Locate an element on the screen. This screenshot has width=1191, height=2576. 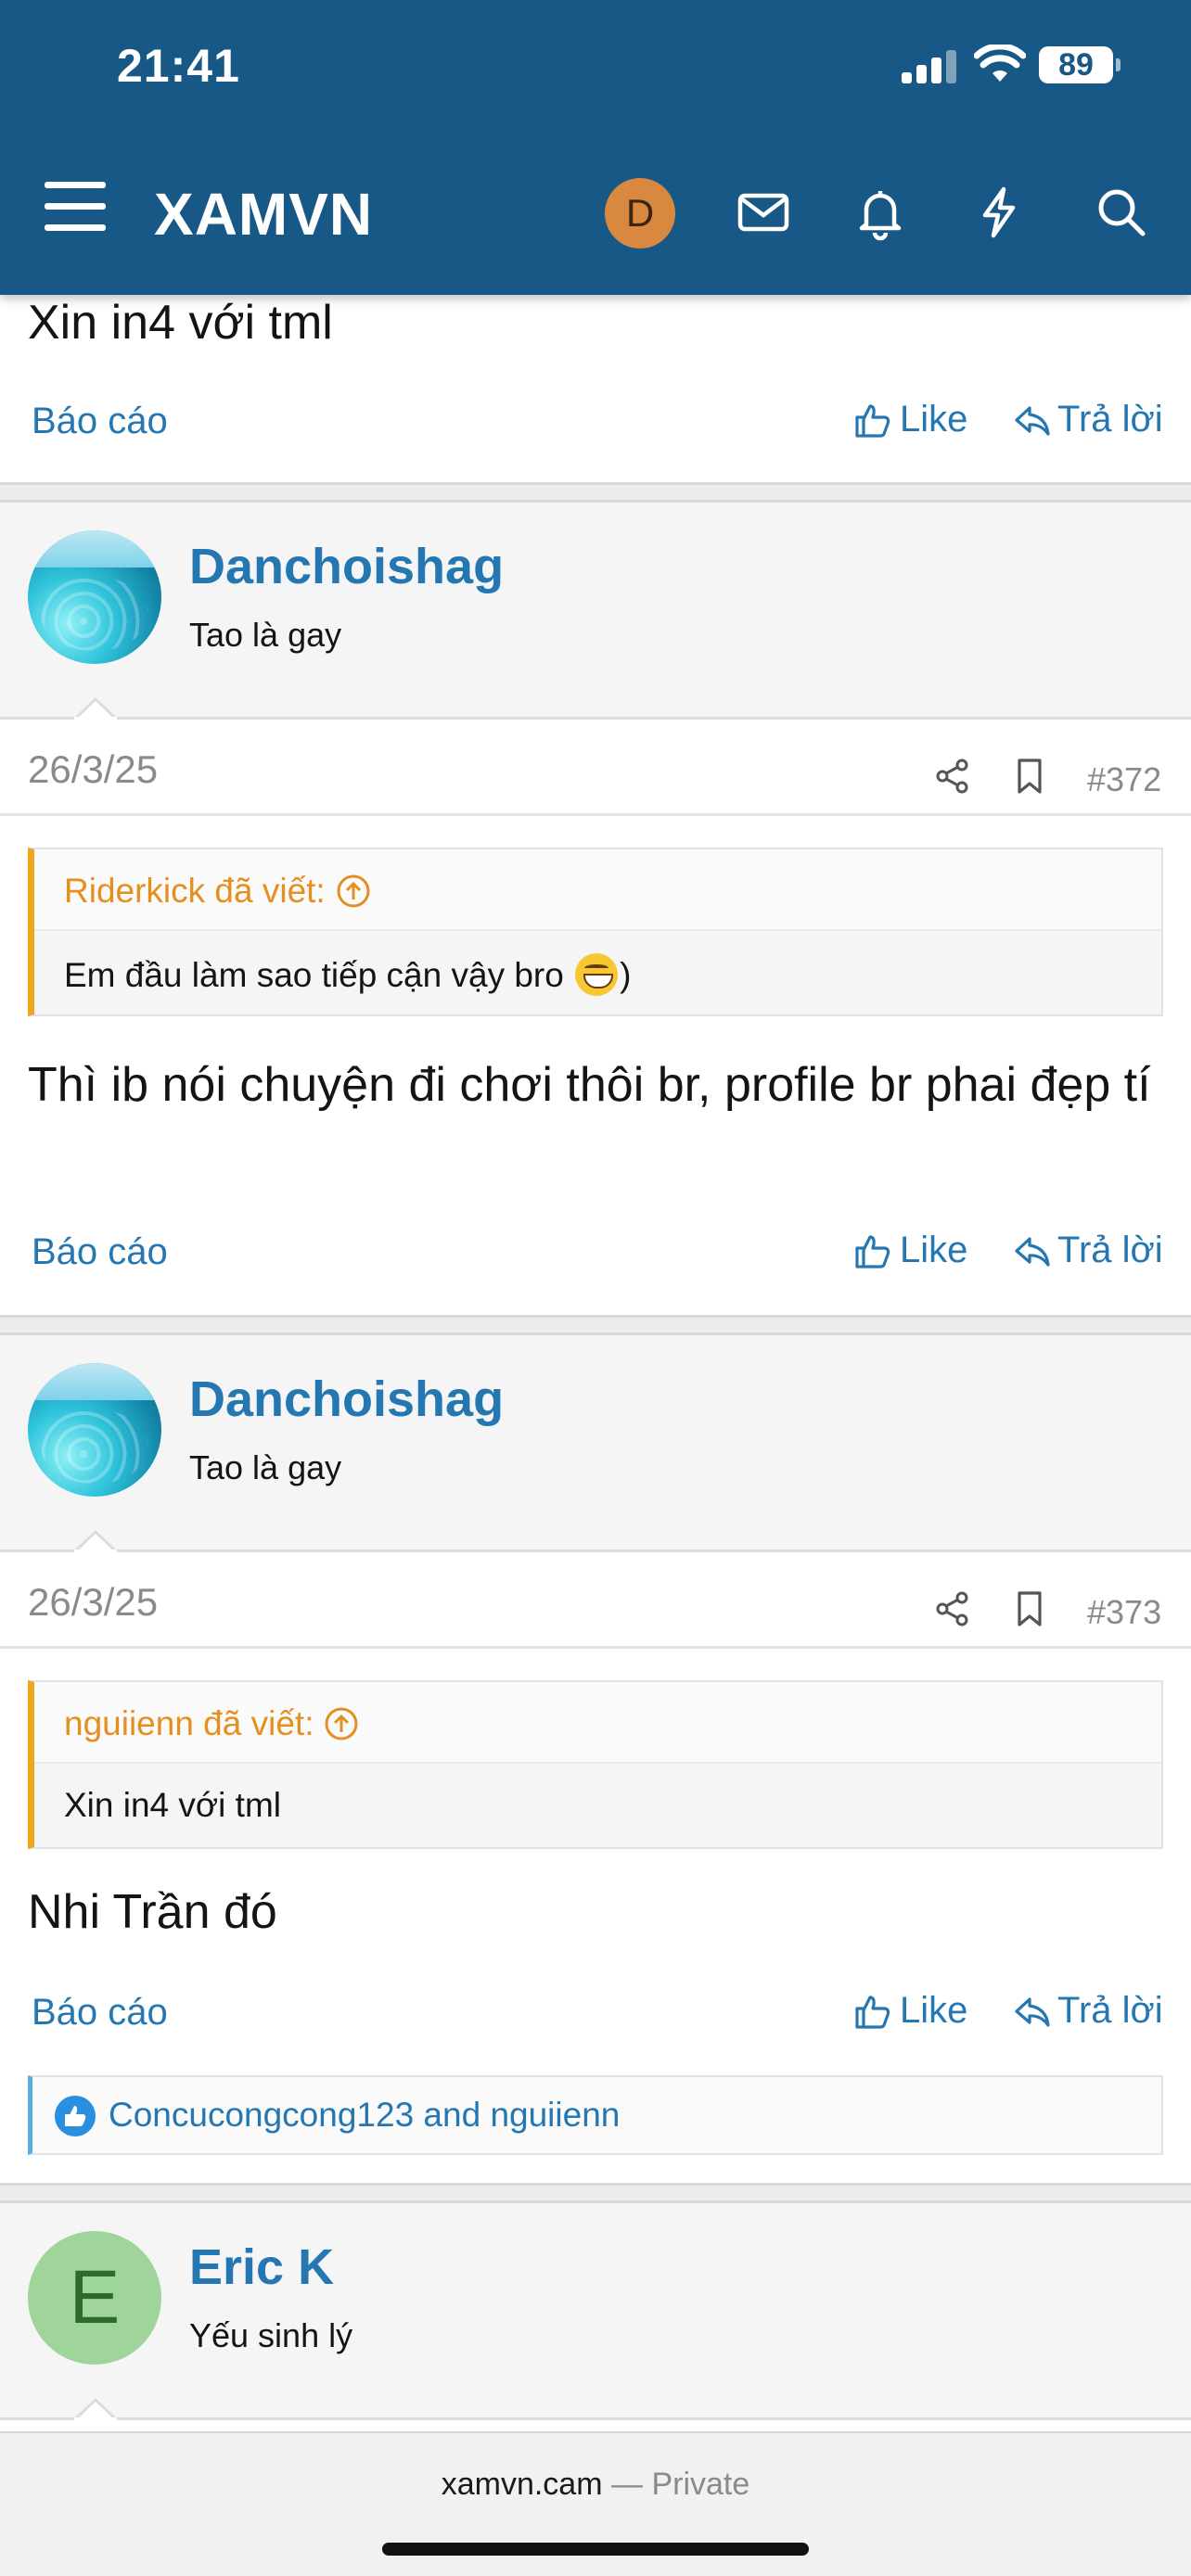
like-reaction-icon is located at coordinates (76, 2116).